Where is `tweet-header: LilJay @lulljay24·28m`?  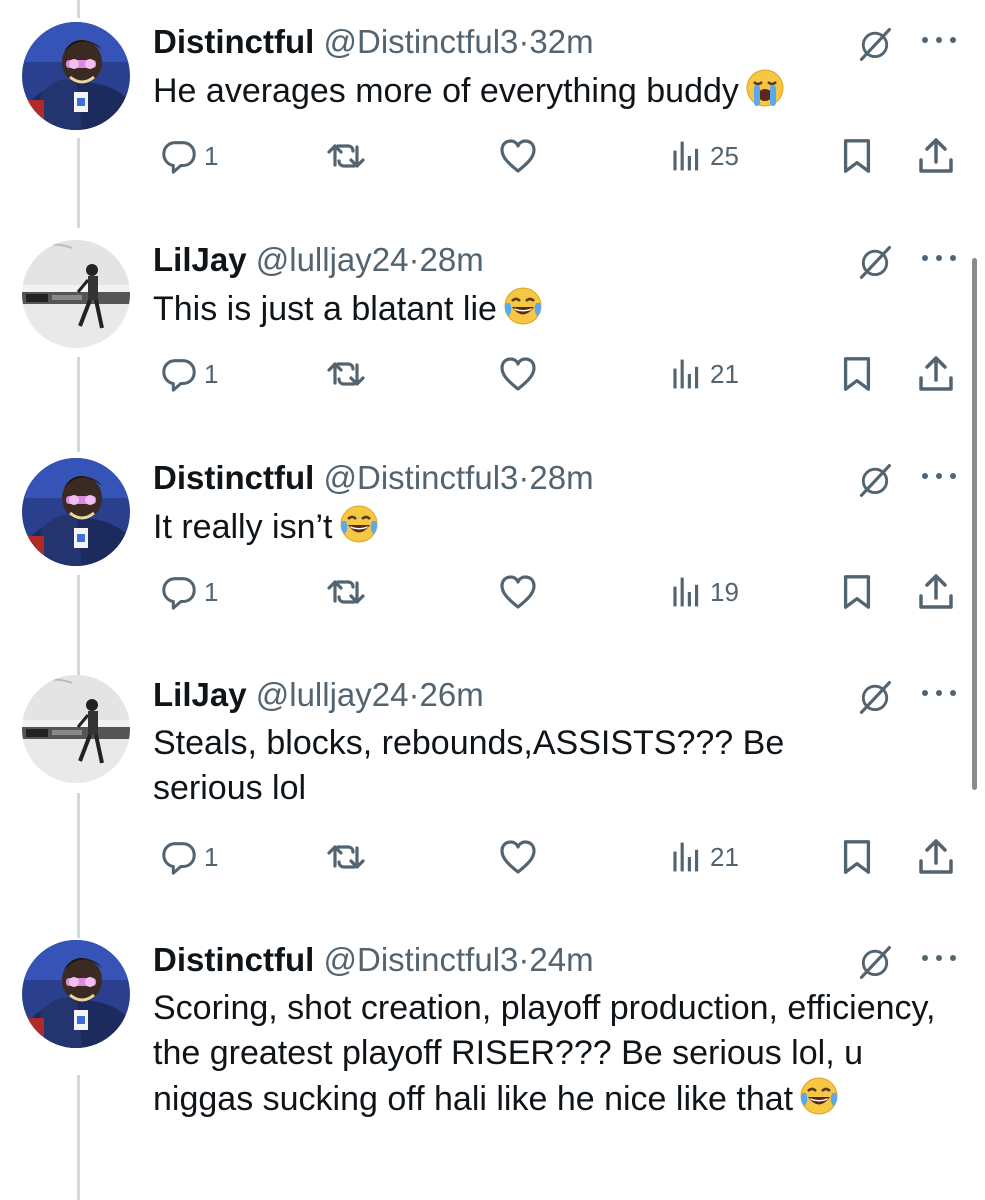 tweet-header: LilJay @lulljay24·28m is located at coordinates (318, 260).